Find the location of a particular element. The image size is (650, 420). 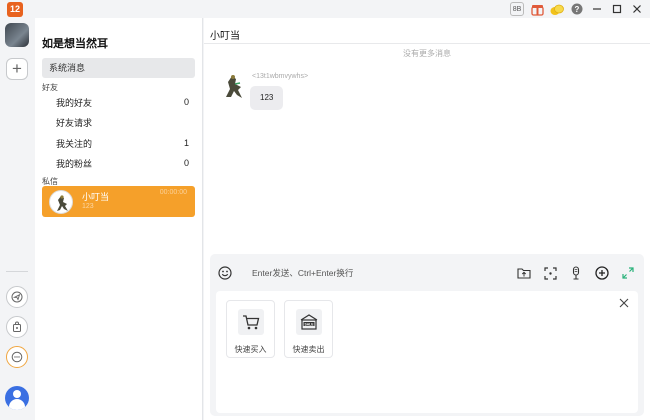

rail-bag-button is located at coordinates (17, 327).